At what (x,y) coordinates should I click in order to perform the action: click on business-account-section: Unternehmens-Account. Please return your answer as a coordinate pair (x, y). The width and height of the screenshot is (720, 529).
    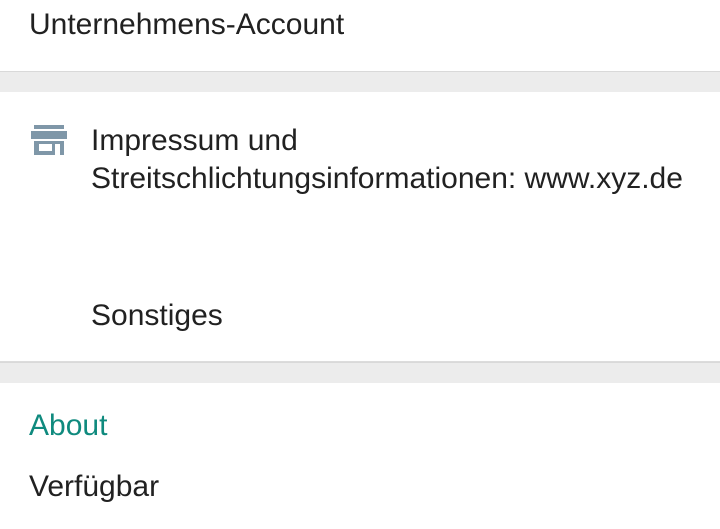
    Looking at the image, I should click on (360, 35).